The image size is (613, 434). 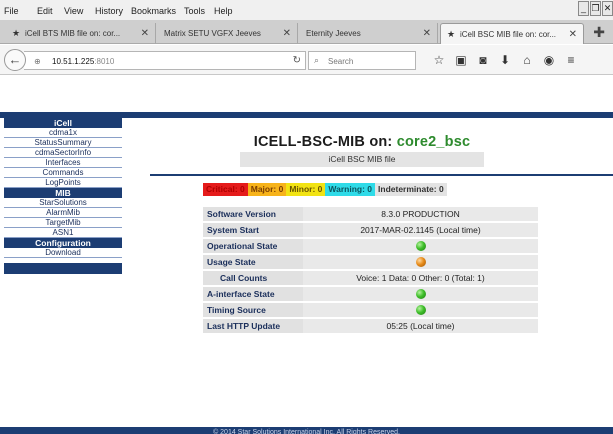 I want to click on hamburger-menu-icon: ≡, so click(x=571, y=60).